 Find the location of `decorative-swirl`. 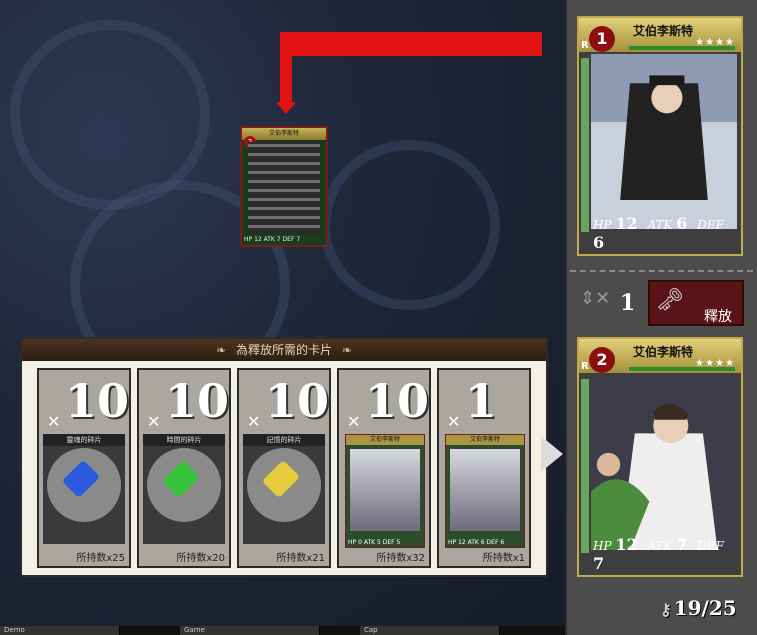

decorative-swirl is located at coordinates (410, 225).